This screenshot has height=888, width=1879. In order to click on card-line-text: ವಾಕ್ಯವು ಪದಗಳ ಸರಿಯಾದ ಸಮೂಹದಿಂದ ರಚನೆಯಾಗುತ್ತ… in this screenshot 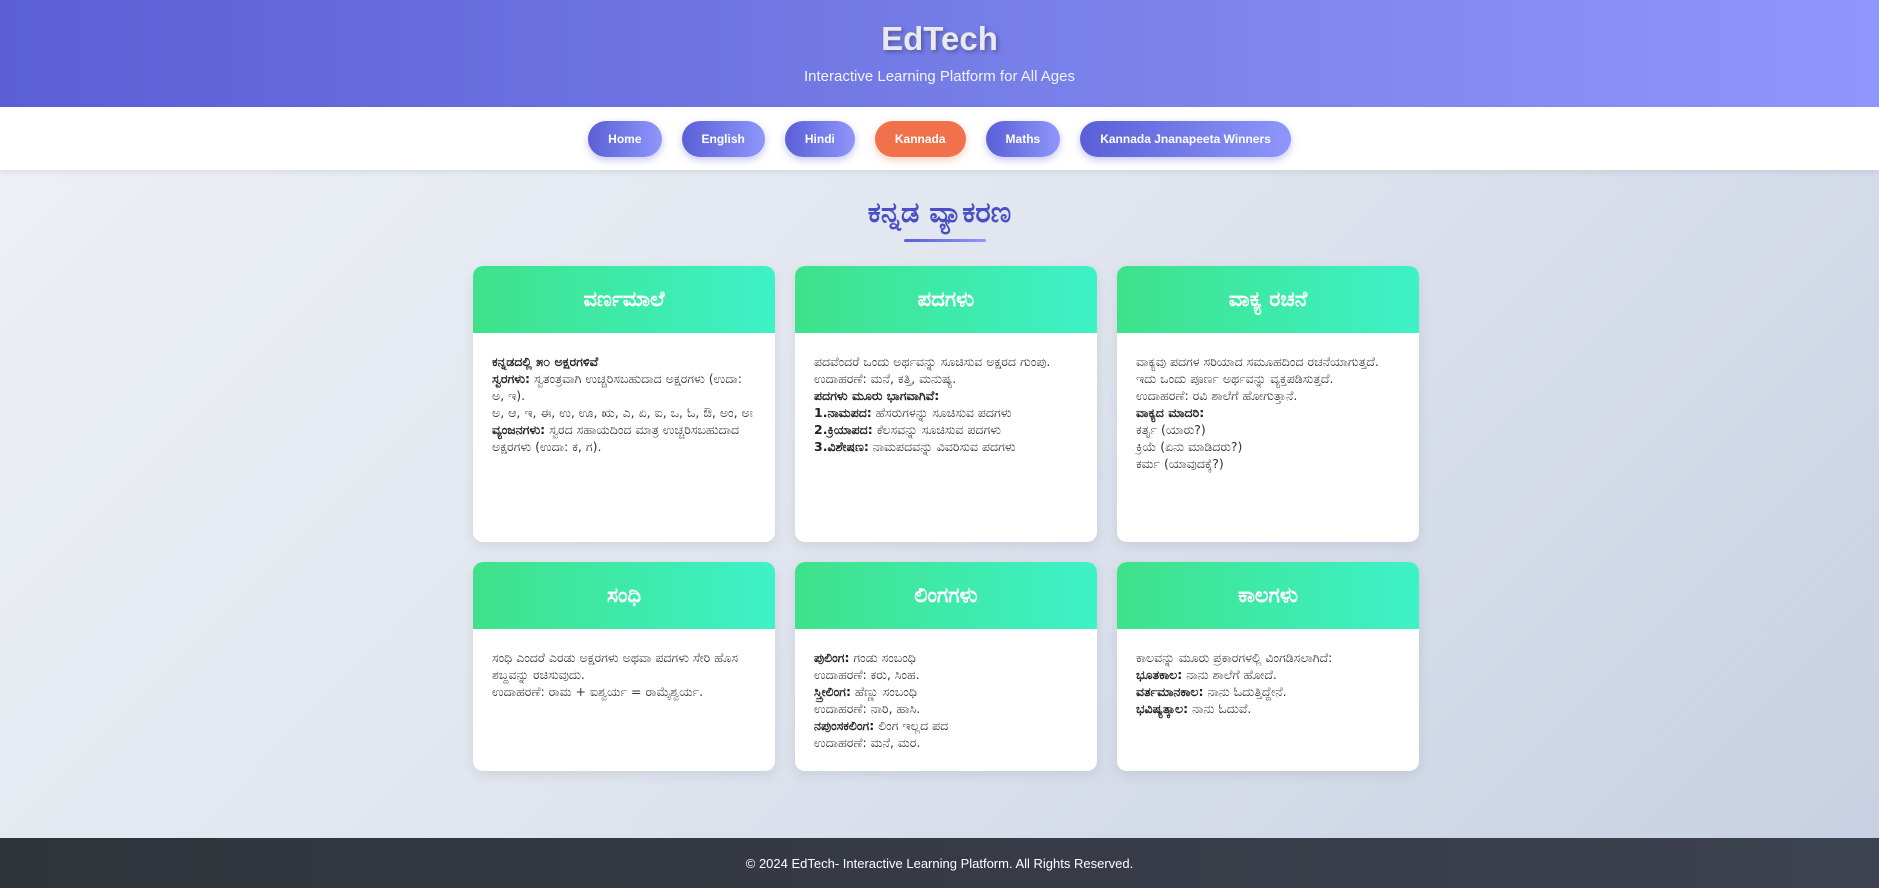, I will do `click(1257, 370)`.